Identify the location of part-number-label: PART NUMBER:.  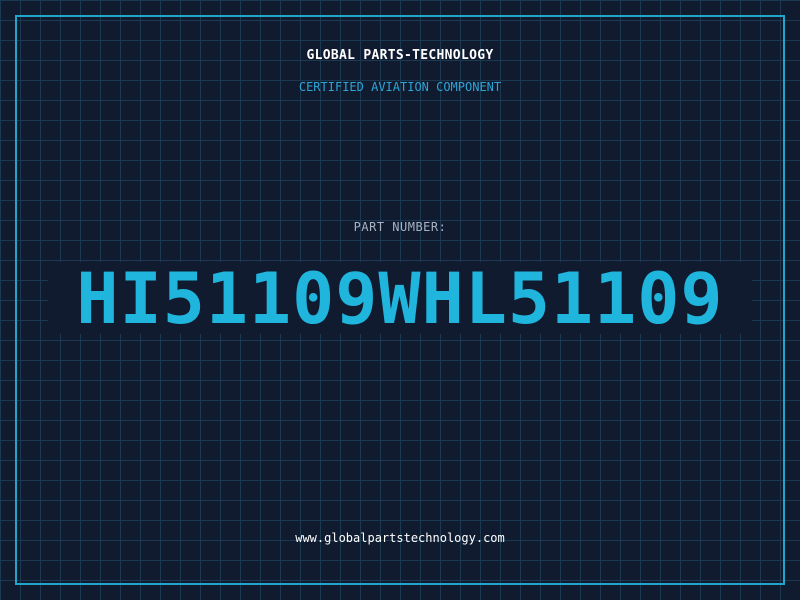
(400, 227).